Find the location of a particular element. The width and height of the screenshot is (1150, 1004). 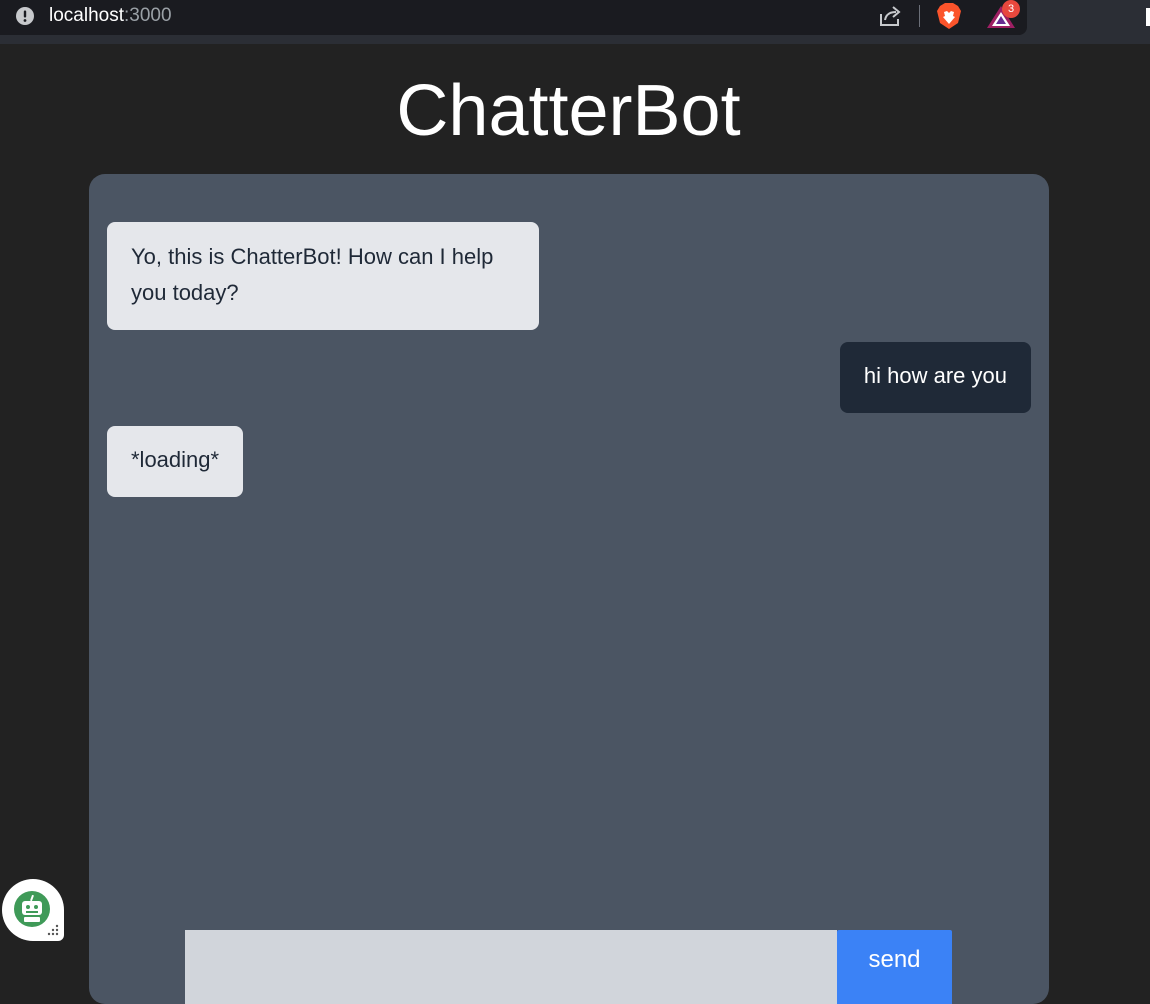

brave-shields-icon is located at coordinates (949, 16).